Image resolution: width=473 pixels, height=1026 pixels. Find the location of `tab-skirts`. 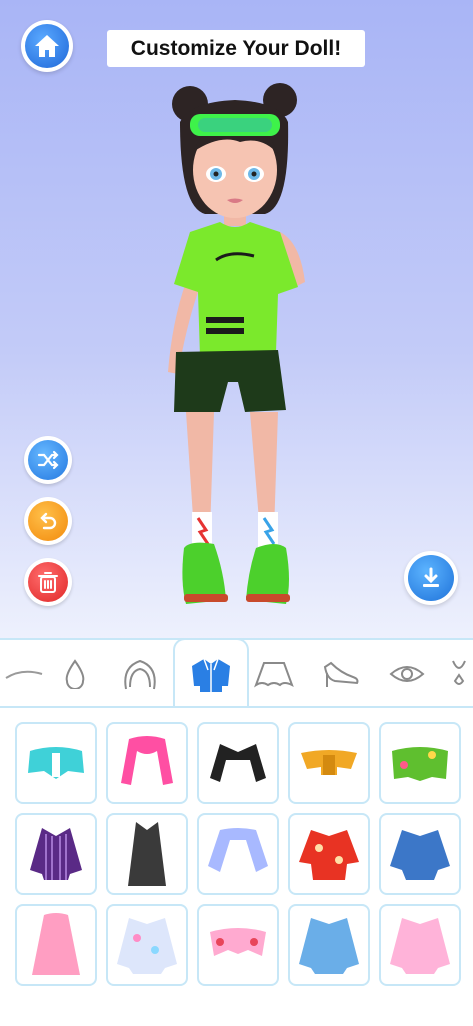

tab-skirts is located at coordinates (274, 674).